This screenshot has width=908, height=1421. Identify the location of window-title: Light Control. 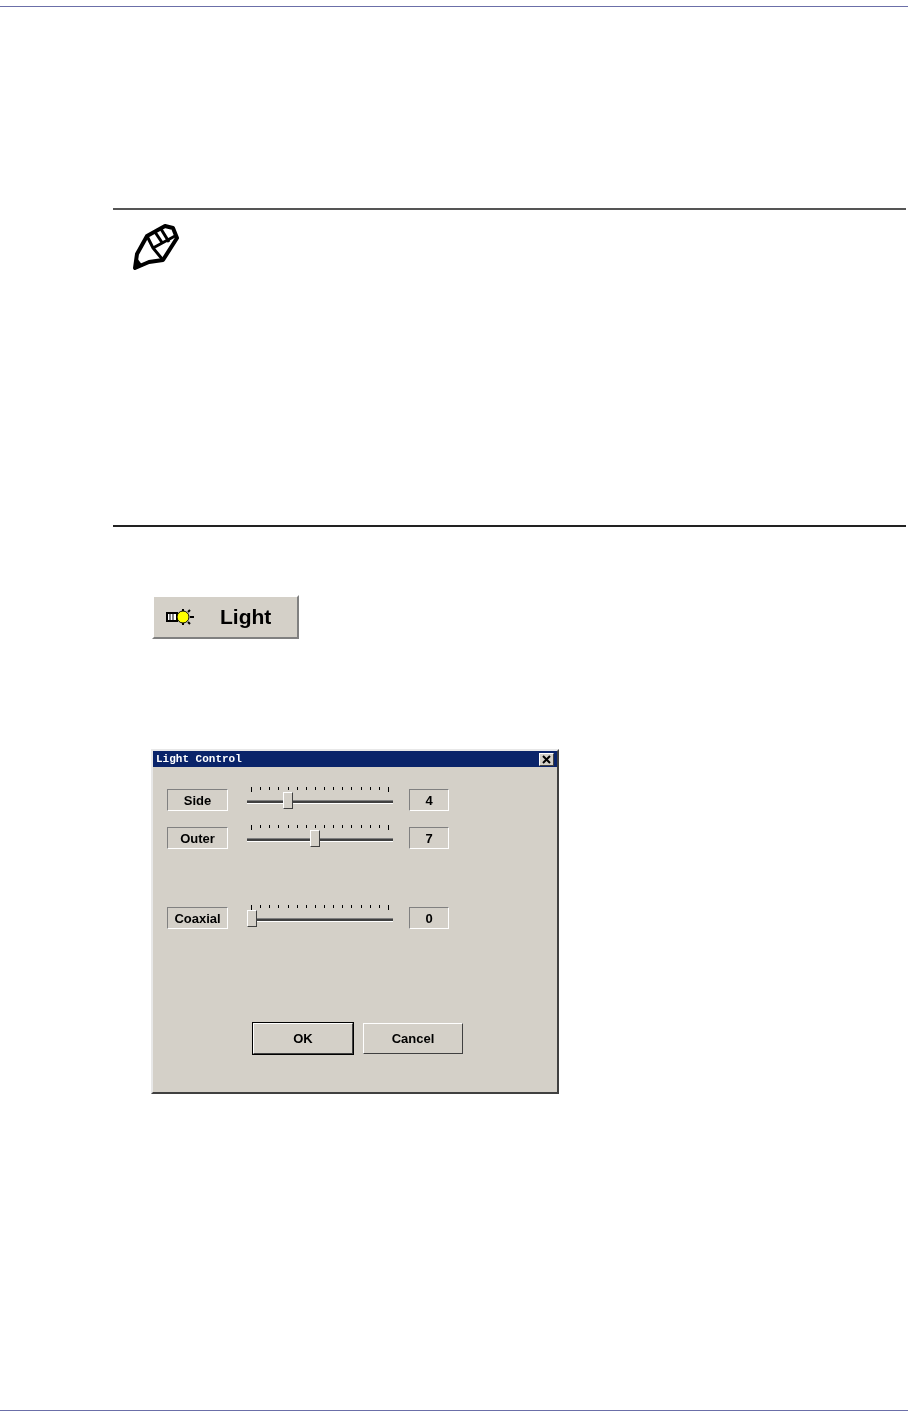
(199, 759).